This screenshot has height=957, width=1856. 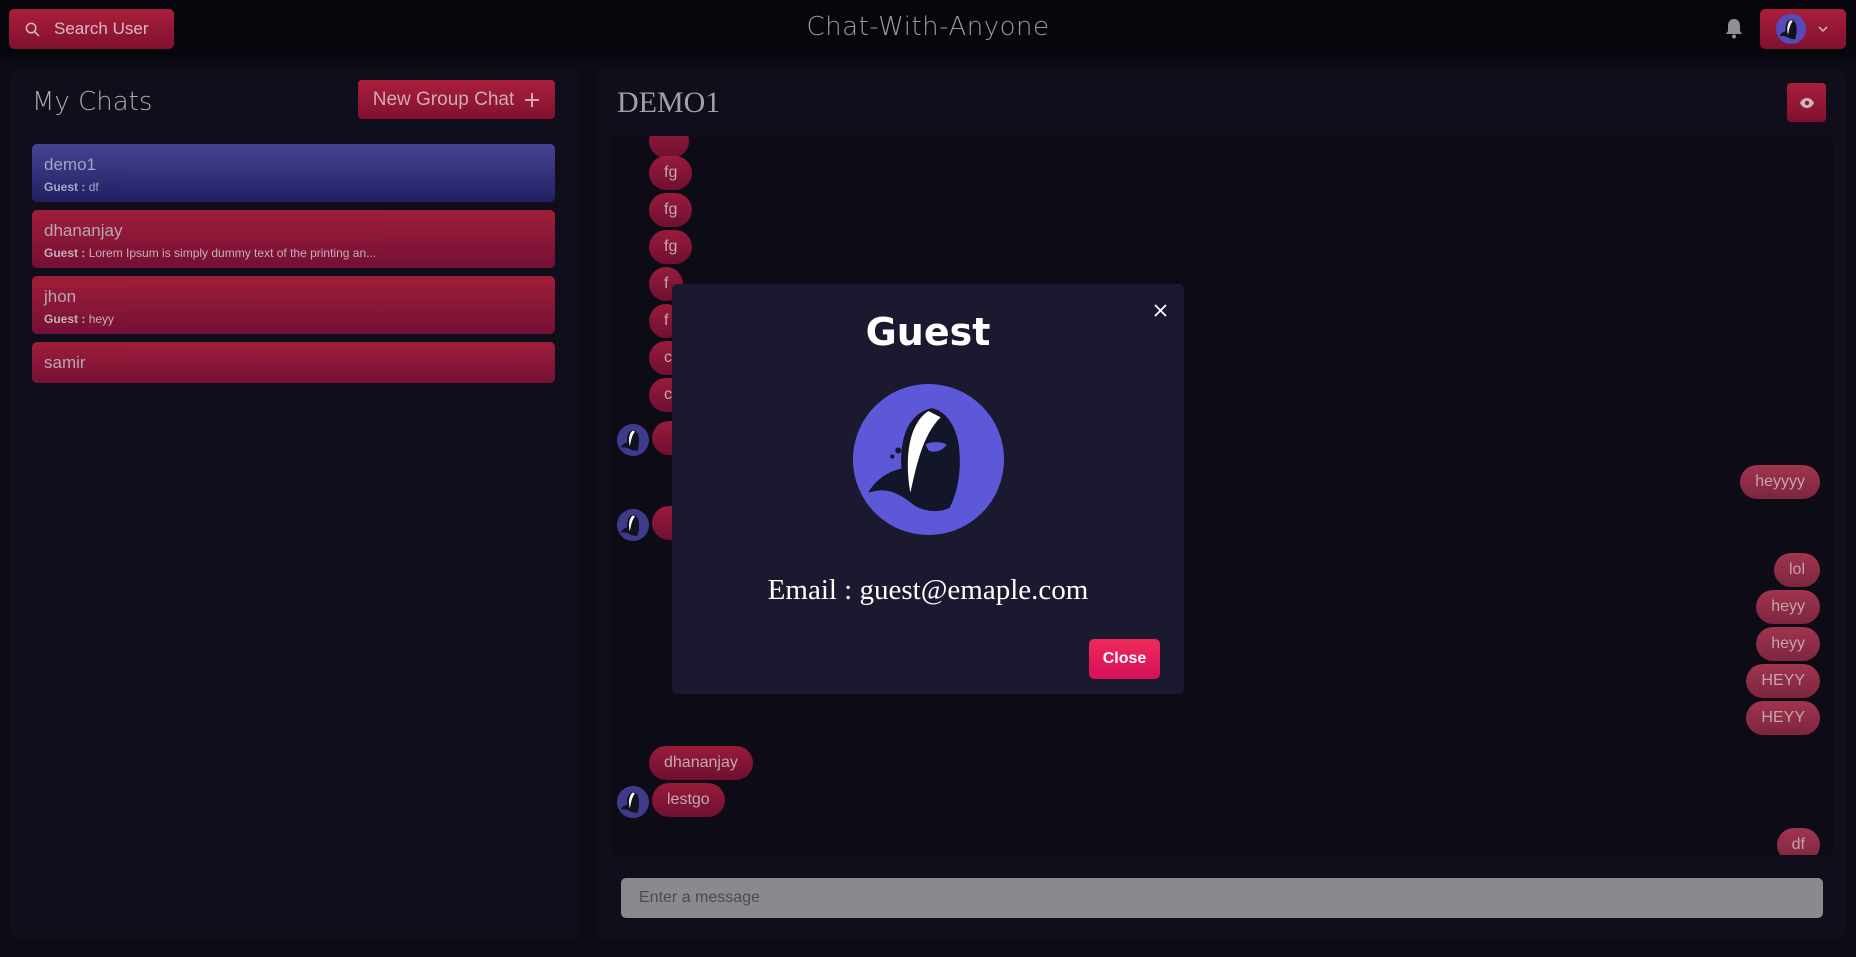 I want to click on modal-title: Guest, so click(x=928, y=332).